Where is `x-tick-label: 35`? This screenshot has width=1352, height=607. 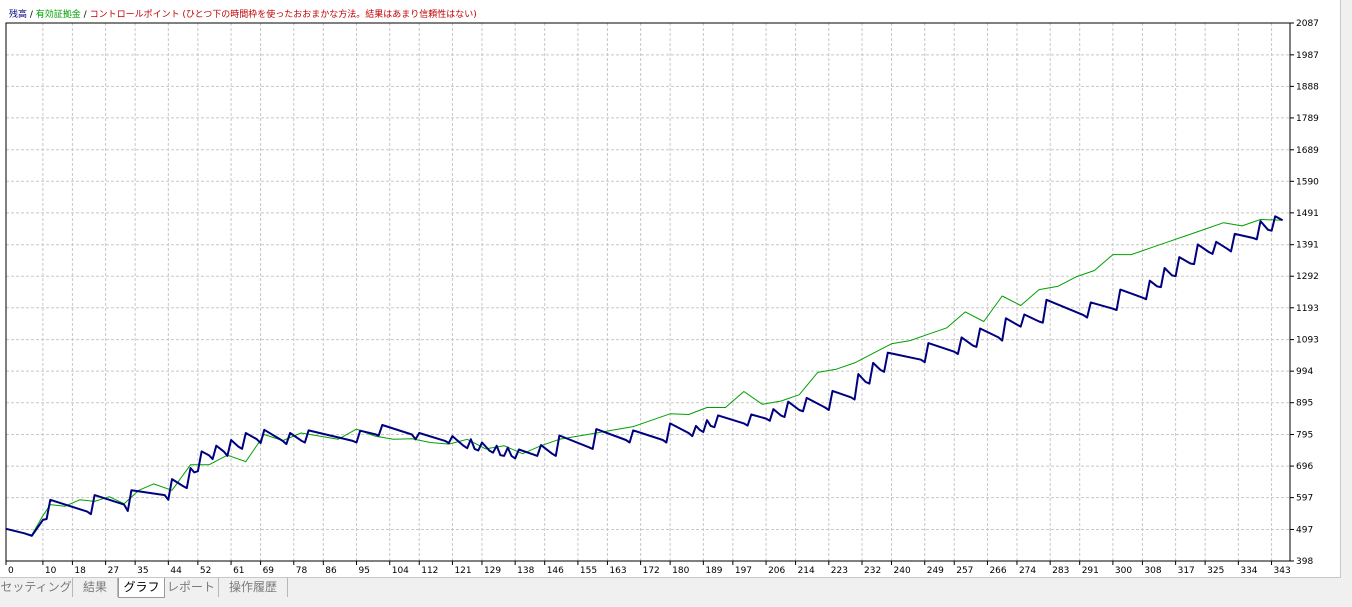 x-tick-label: 35 is located at coordinates (142, 571).